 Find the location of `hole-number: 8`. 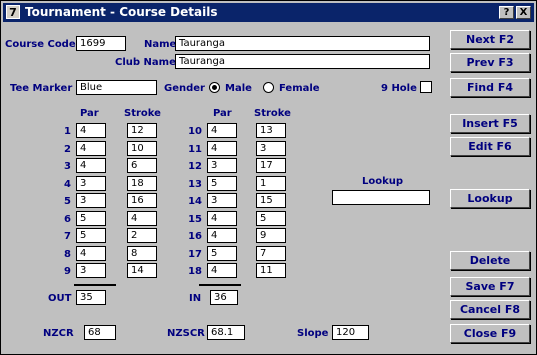

hole-number: 8 is located at coordinates (67, 254).